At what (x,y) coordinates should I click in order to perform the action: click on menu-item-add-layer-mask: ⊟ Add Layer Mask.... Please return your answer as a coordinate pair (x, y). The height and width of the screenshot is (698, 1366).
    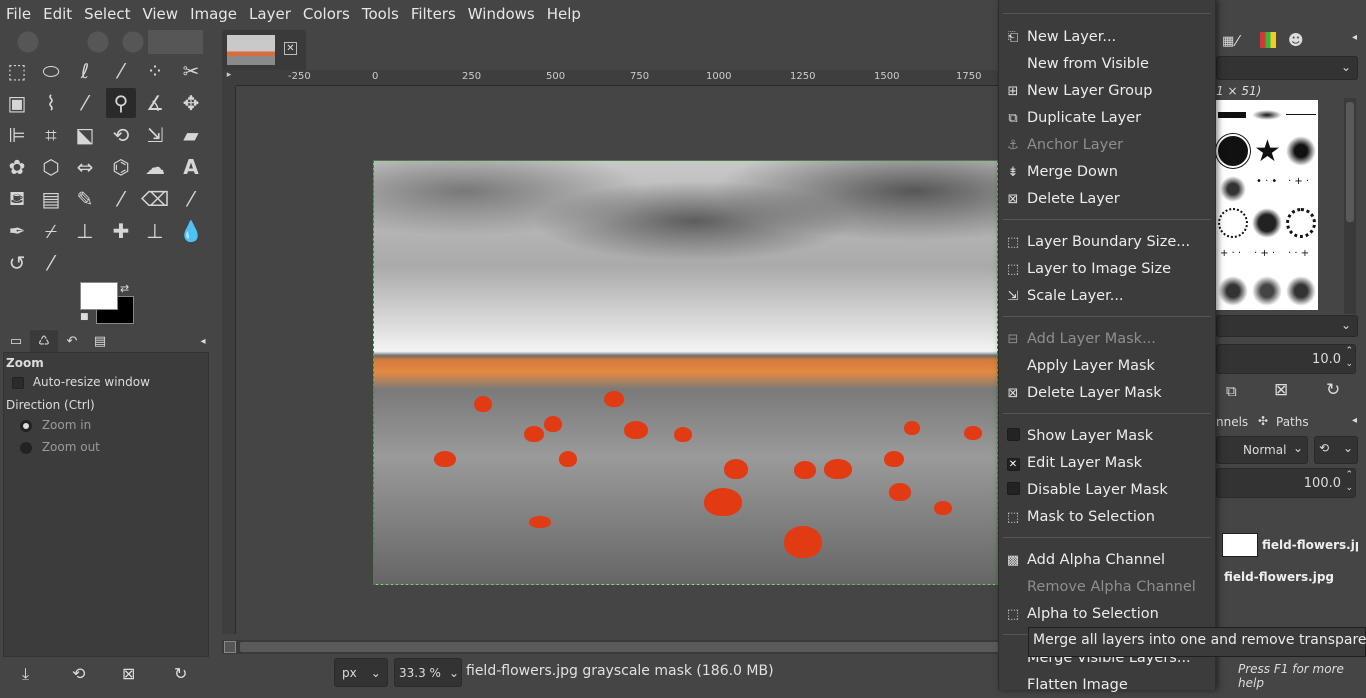
    Looking at the image, I should click on (1107, 339).